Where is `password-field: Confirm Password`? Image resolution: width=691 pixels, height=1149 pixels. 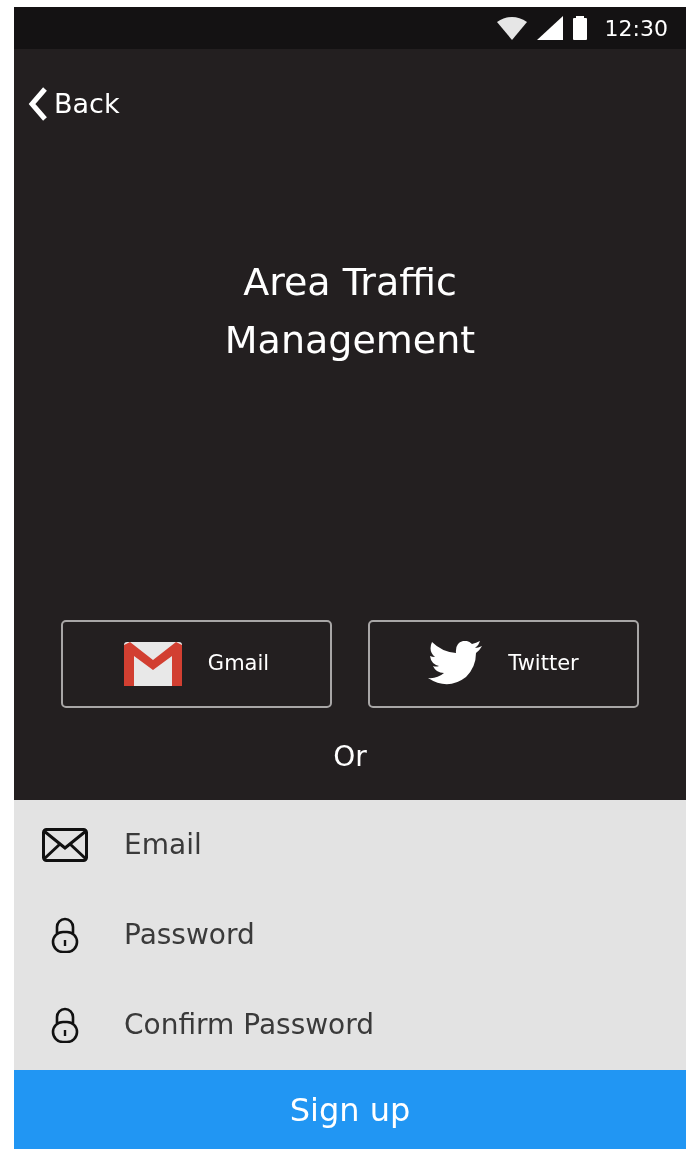
password-field: Confirm Password is located at coordinates (405, 1025).